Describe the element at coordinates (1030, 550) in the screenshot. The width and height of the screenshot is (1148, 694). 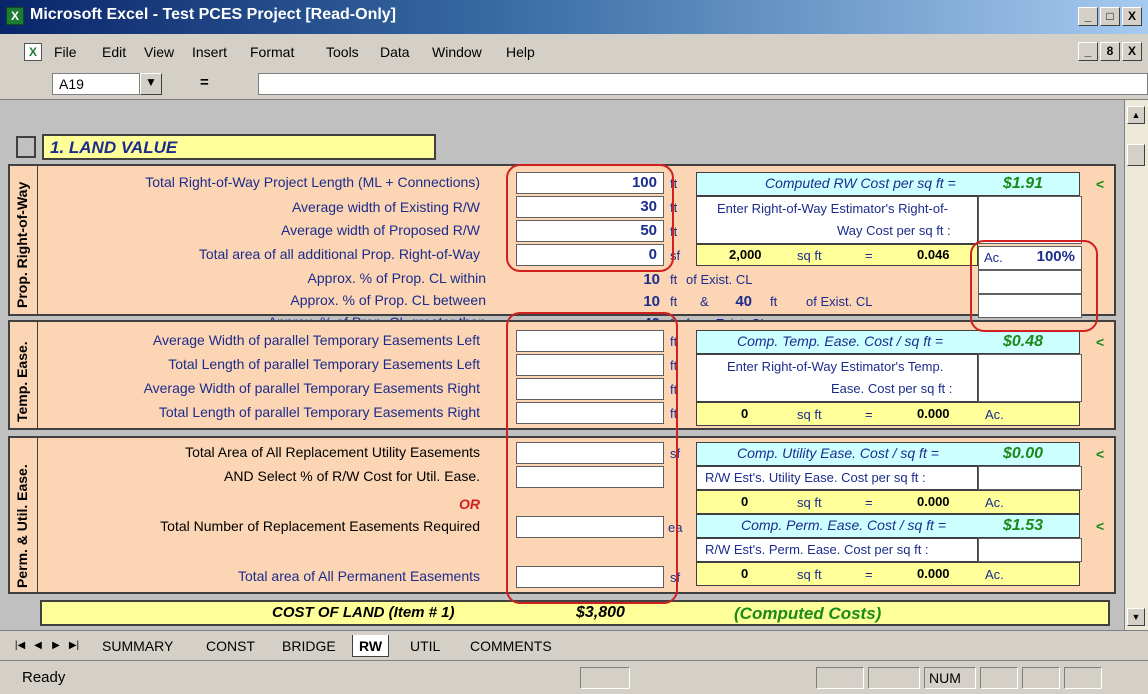
I see `perm-cost-input` at that location.